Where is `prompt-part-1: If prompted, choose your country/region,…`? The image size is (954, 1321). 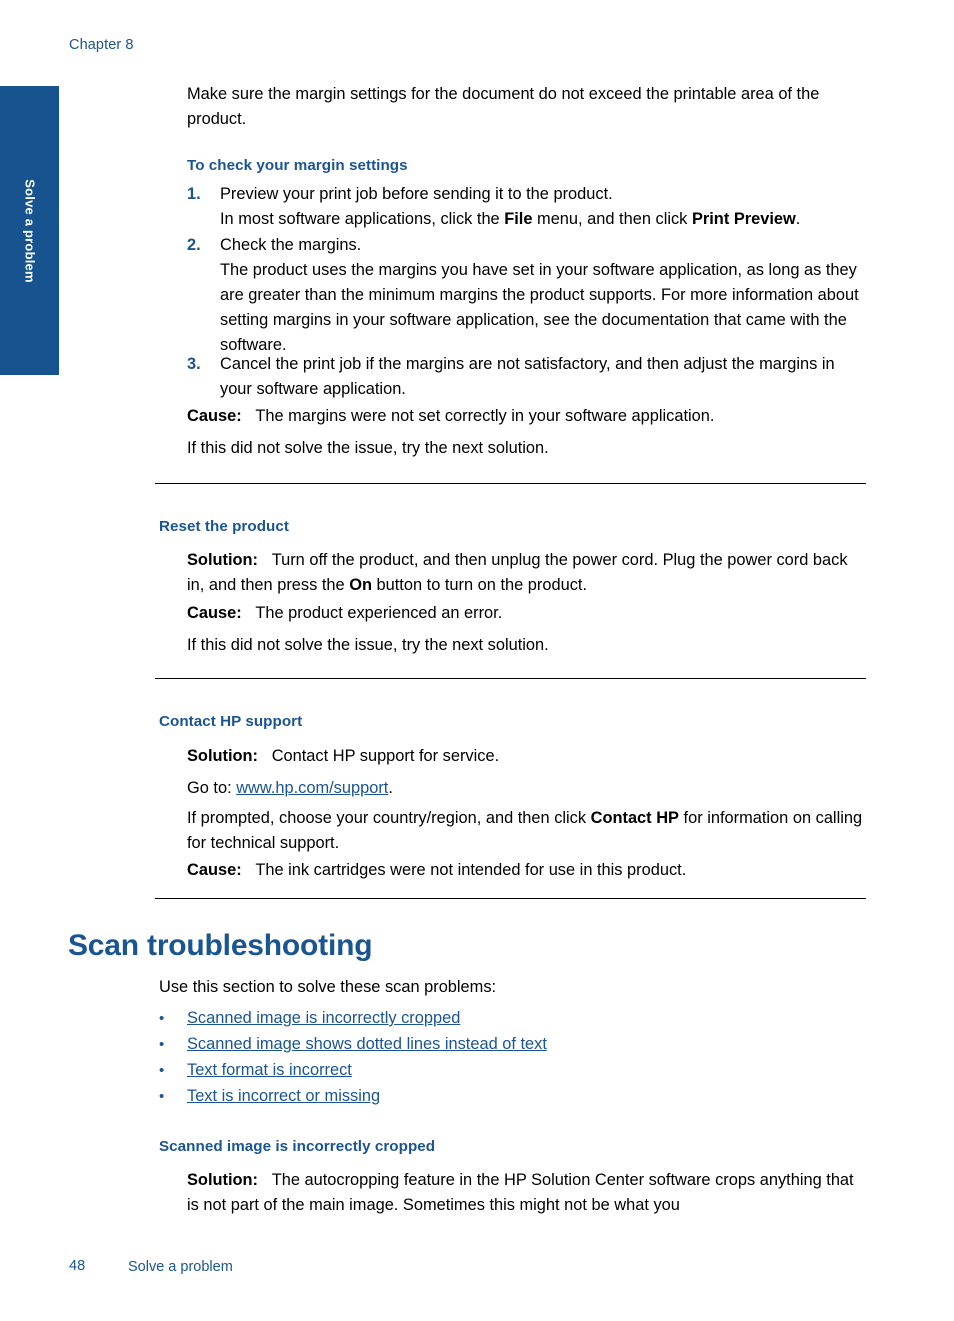
prompt-part-1: If prompted, choose your country/region,… is located at coordinates (389, 818).